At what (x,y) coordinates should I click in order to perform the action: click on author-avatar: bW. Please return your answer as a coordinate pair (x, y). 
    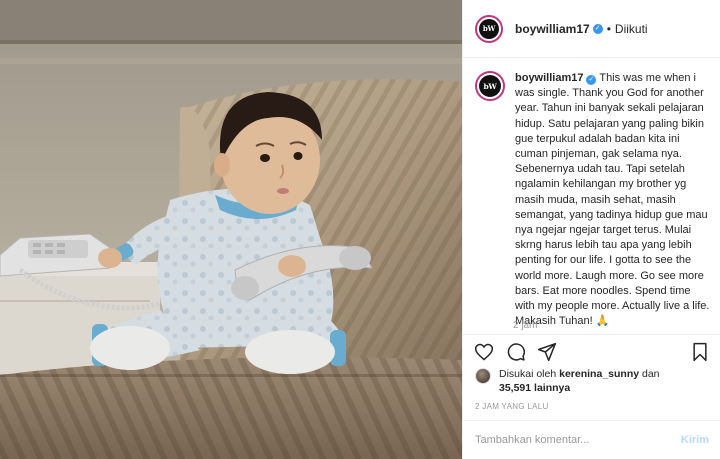
    Looking at the image, I should click on (489, 28).